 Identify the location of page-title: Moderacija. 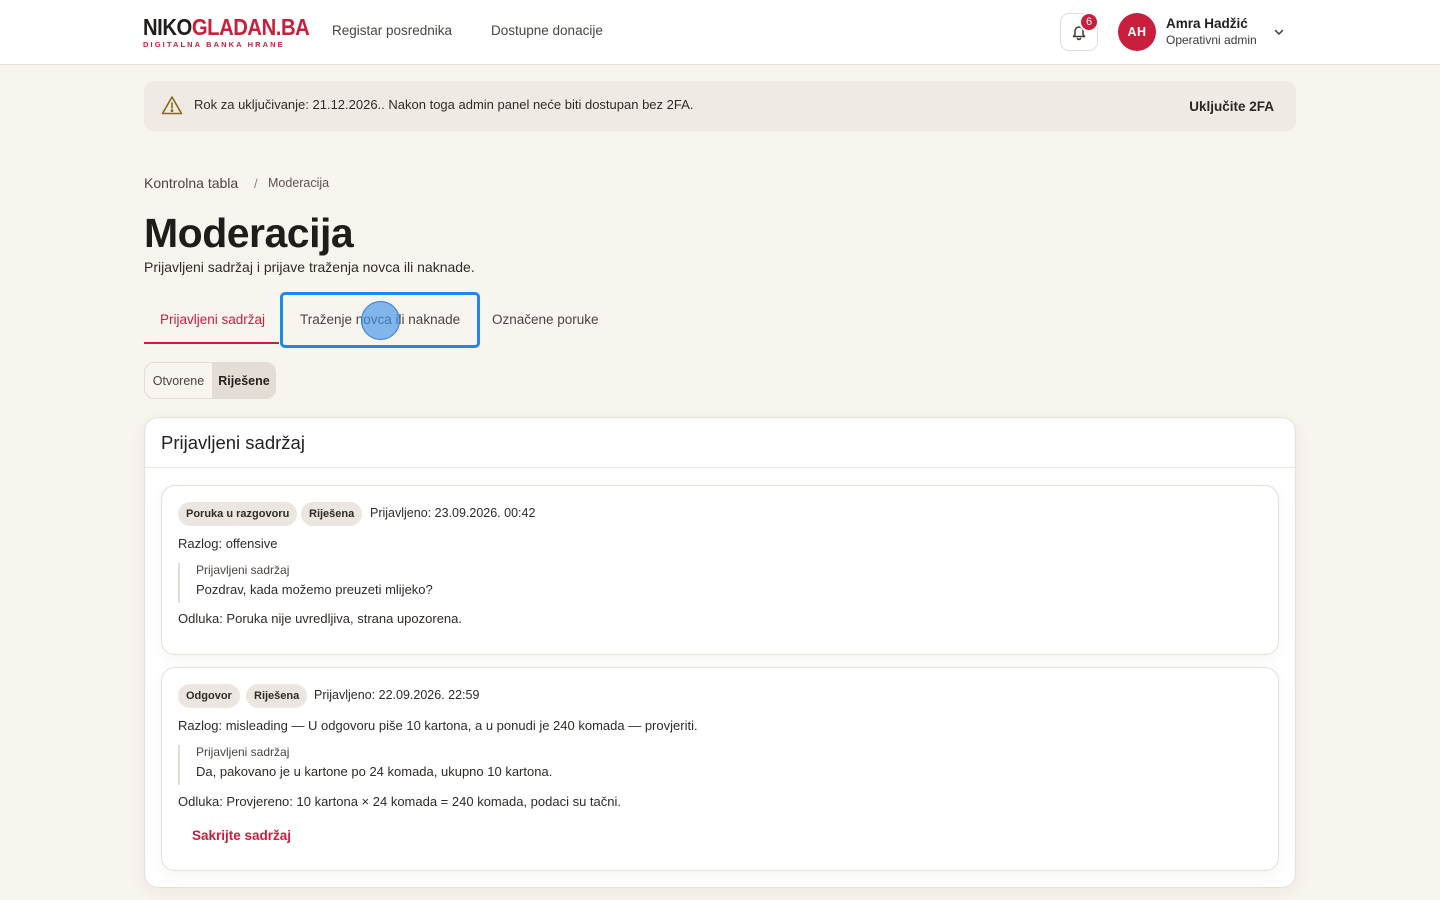
(249, 233).